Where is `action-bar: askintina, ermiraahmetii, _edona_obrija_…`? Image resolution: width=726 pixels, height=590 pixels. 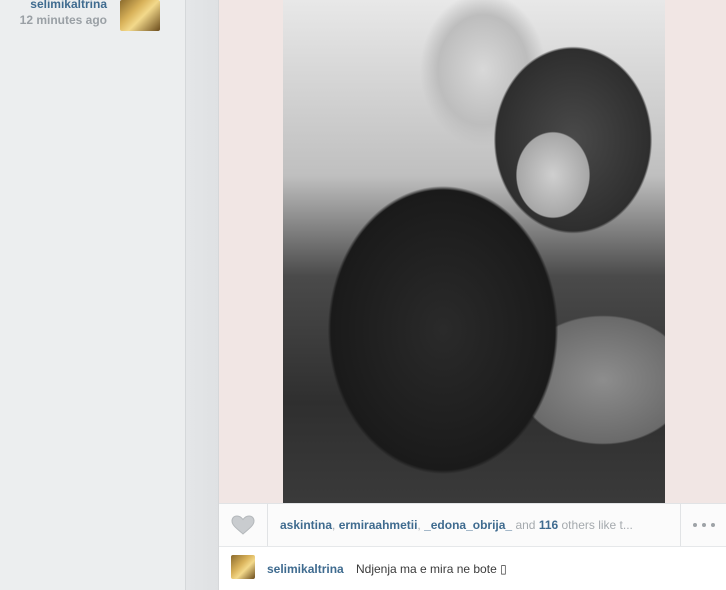
action-bar: askintina, ermiraahmetii, _edona_obrija_… is located at coordinates (472, 525).